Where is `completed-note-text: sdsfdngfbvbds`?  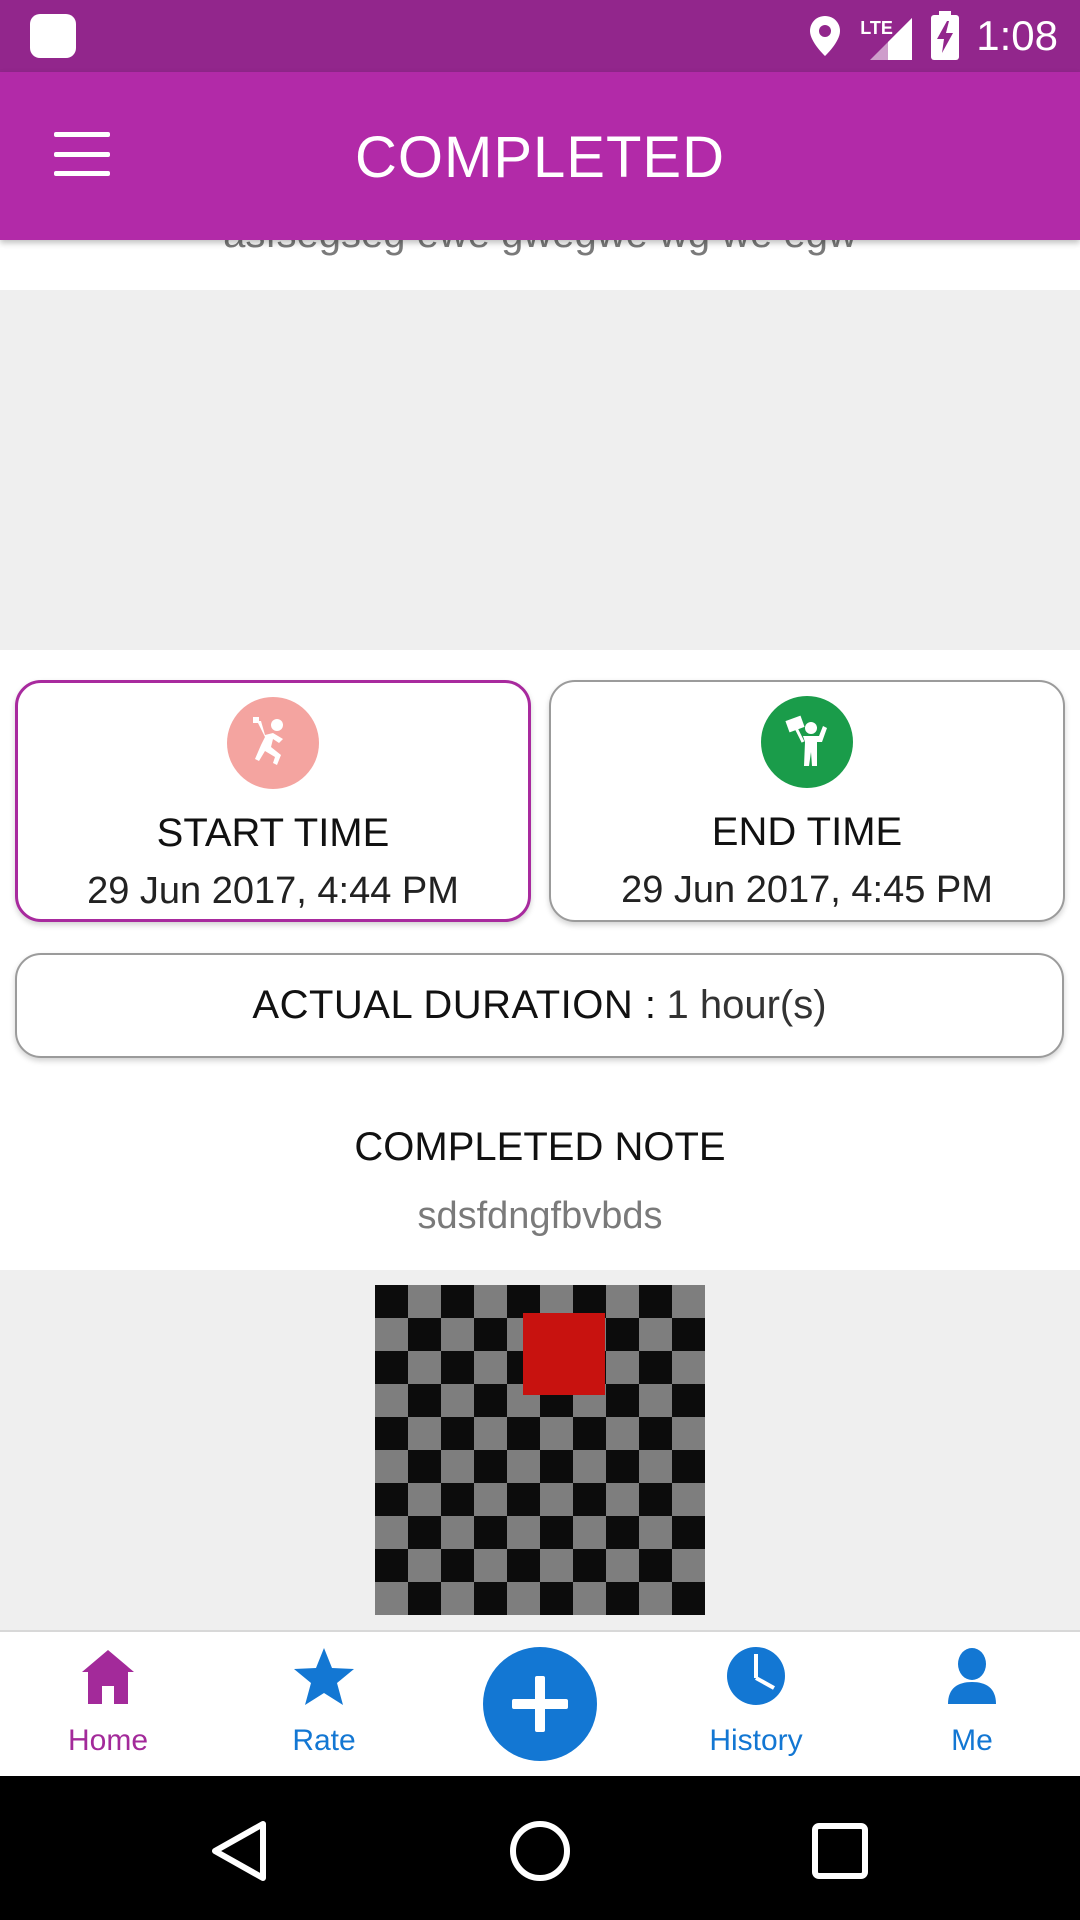
completed-note-text: sdsfdngfbvbds is located at coordinates (540, 1216).